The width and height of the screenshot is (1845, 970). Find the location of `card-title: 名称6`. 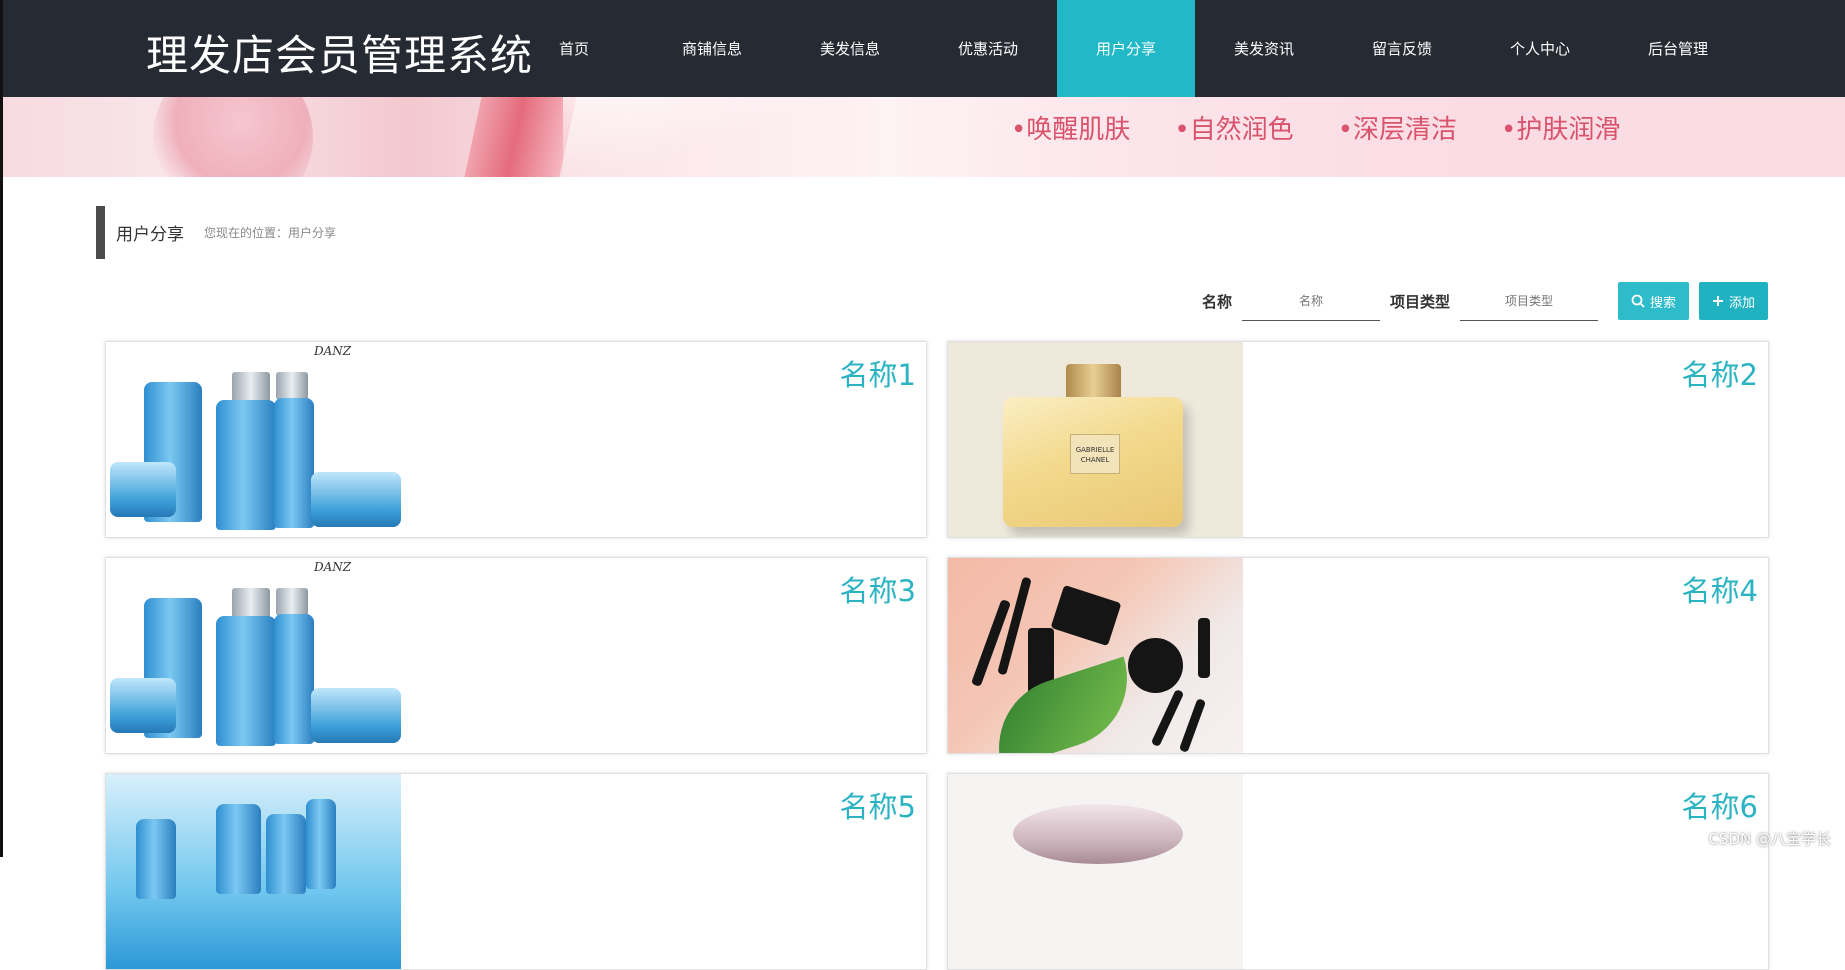

card-title: 名称6 is located at coordinates (1720, 805).